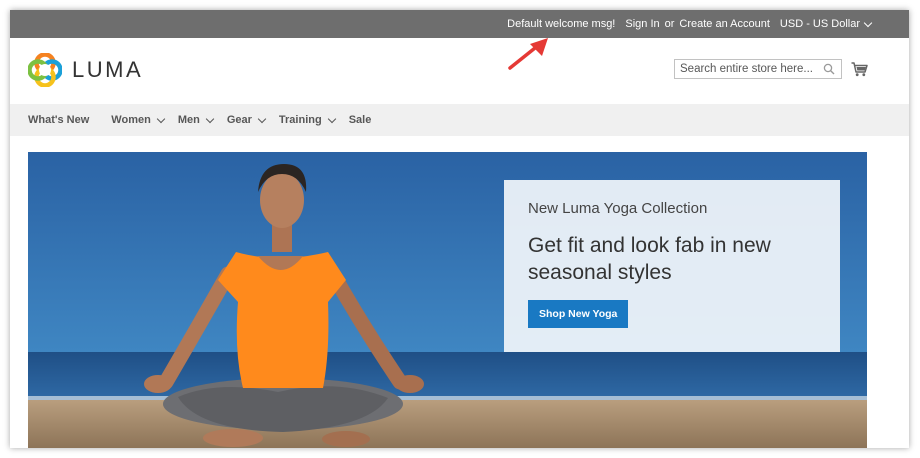 The image size is (920, 458). Describe the element at coordinates (459, 120) in the screenshot. I see `main-navigation: What's New Women Men Gear Training Sale` at that location.